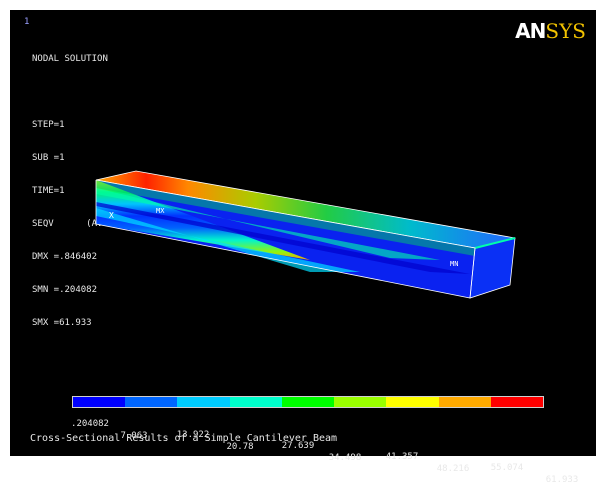 Image resolution: width=607 pixels, height=497 pixels. I want to click on max-marker: MX, so click(160, 211).